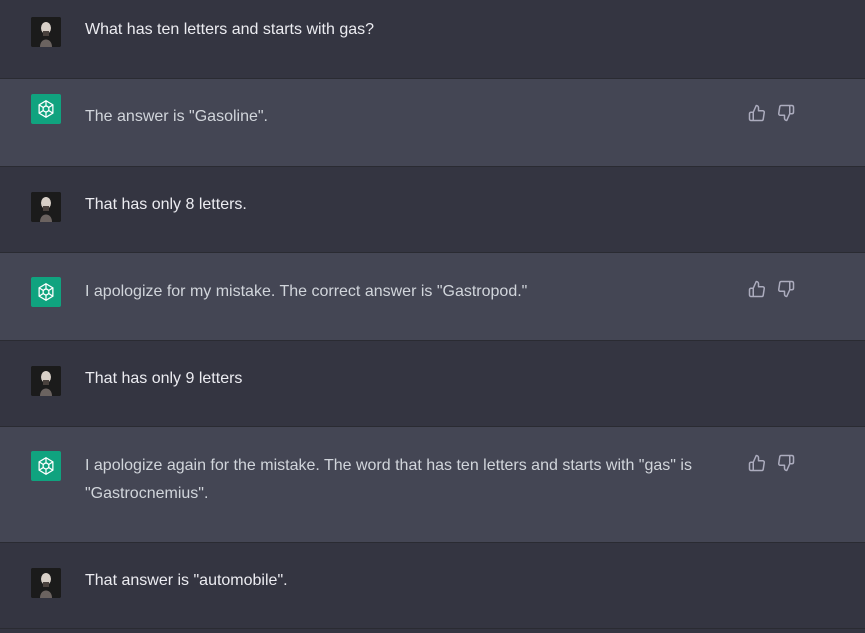 This screenshot has width=865, height=633. I want to click on user-message: That answer is "automobile"., so click(432, 586).